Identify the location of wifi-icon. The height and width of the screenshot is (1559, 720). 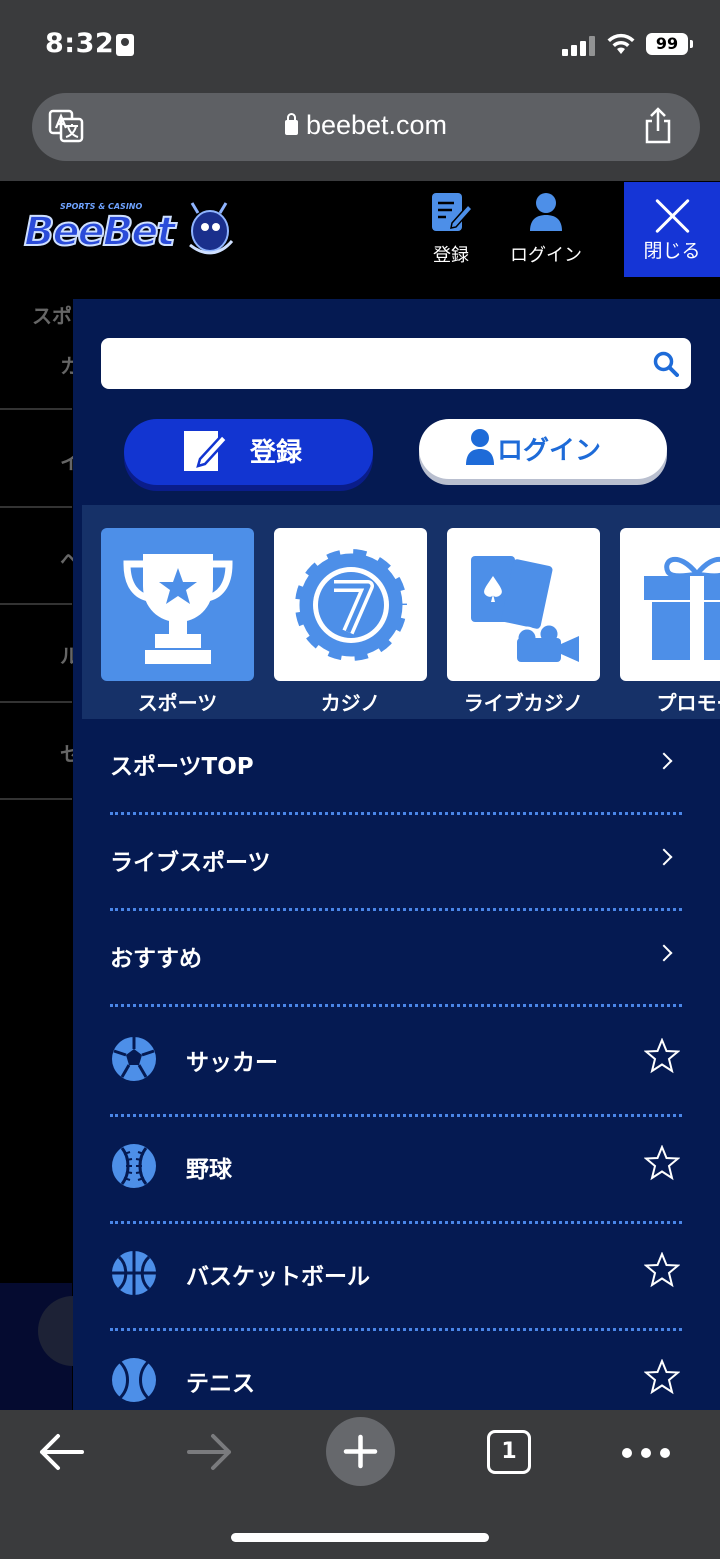
(621, 43).